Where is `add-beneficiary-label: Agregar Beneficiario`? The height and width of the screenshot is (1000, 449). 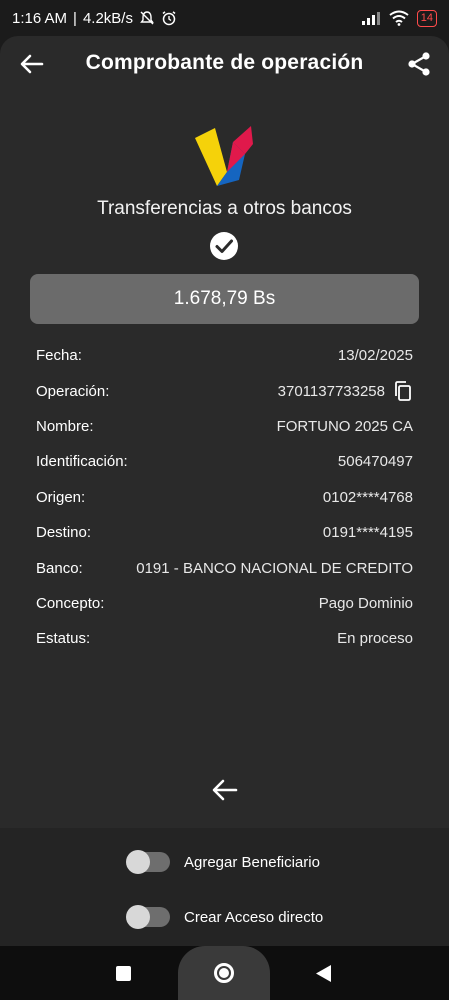
add-beneficiary-label: Agregar Beneficiario is located at coordinates (252, 862).